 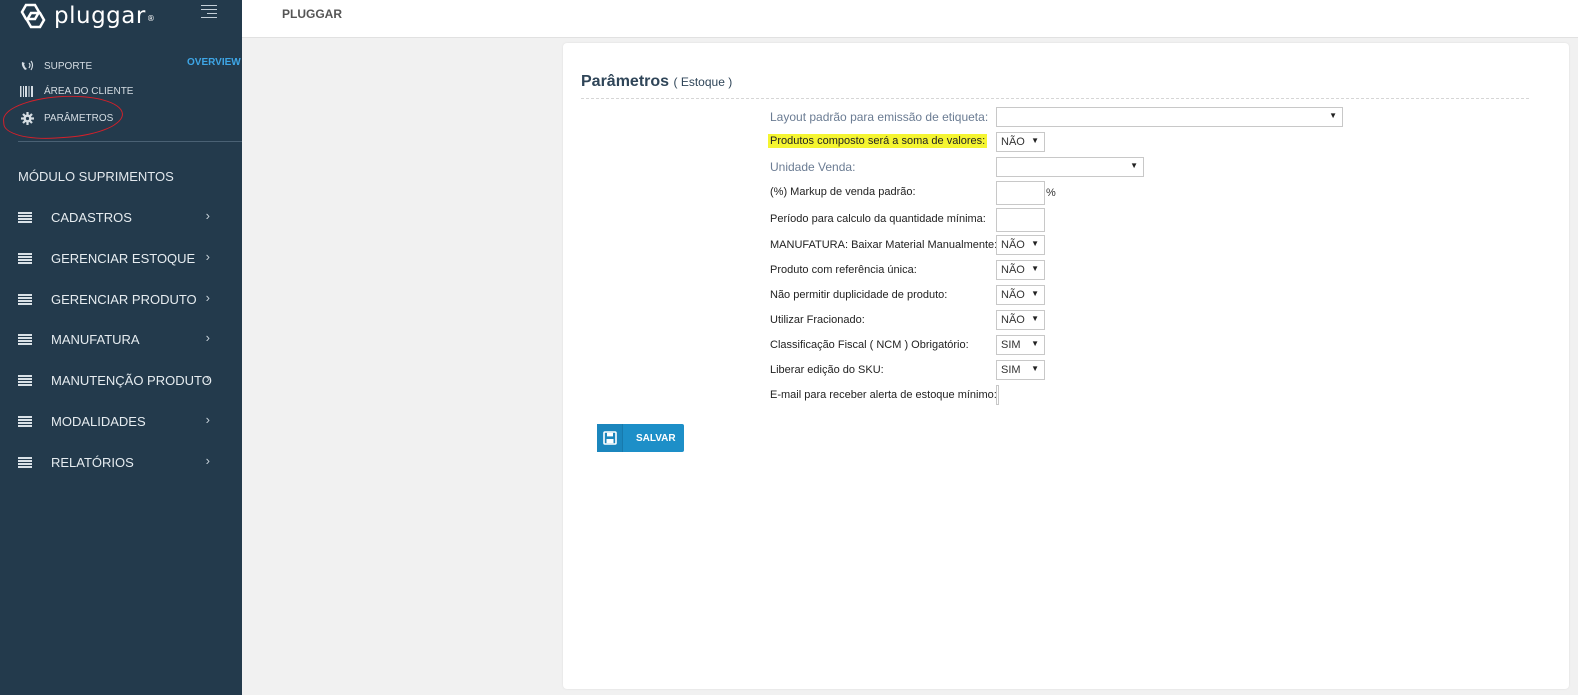 I want to click on duplicidade-label: Não permitir duplicidade de produto:, so click(x=859, y=295).